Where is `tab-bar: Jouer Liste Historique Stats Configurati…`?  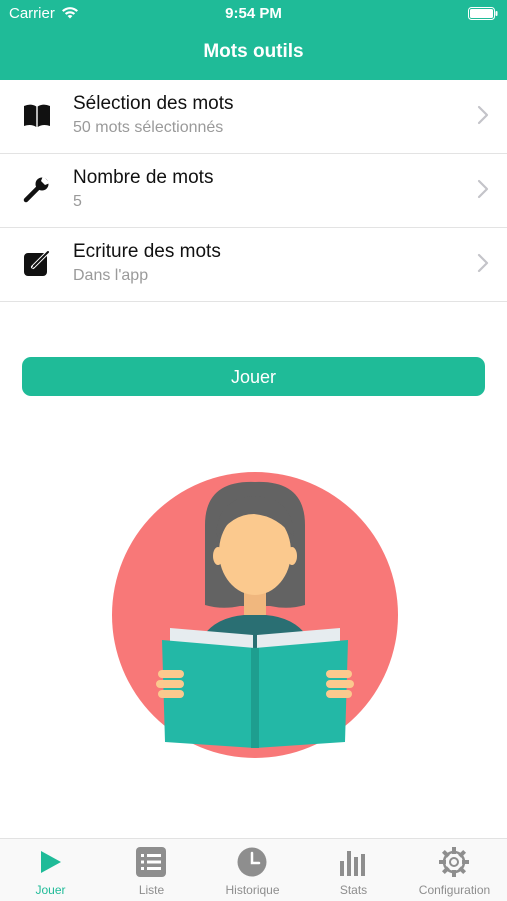
tab-bar: Jouer Liste Historique Stats Configurati… is located at coordinates (253, 869).